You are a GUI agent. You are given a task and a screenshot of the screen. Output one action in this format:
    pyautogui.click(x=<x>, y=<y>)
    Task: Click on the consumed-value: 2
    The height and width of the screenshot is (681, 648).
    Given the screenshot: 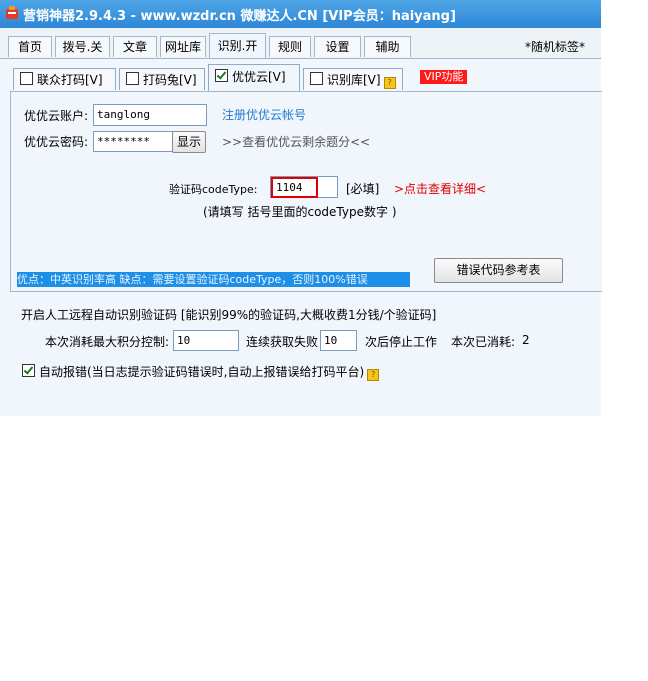 What is the action you would take?
    pyautogui.click(x=526, y=340)
    